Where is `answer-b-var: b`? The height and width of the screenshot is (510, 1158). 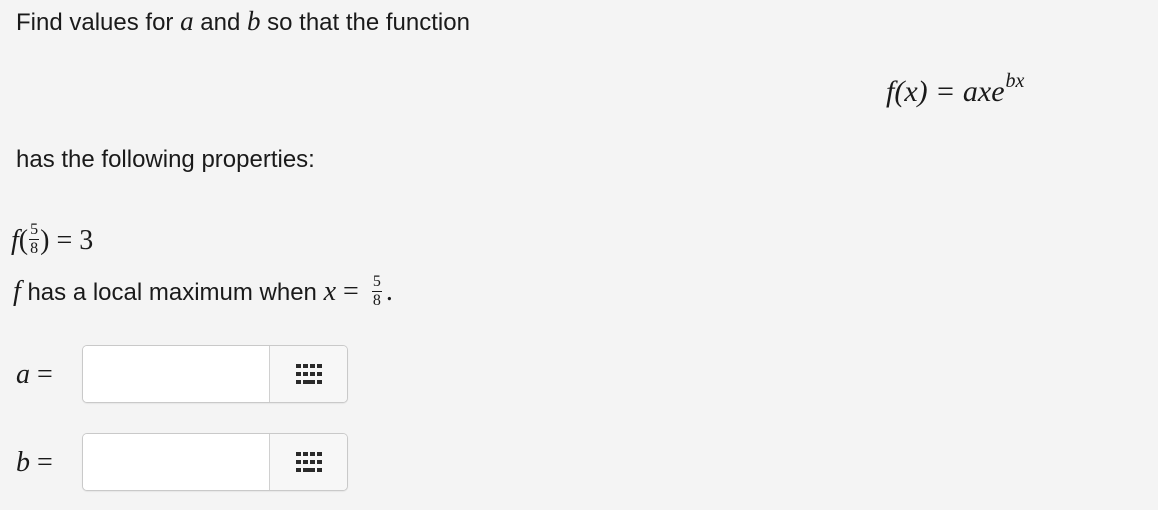
answer-b-var: b is located at coordinates (23, 462).